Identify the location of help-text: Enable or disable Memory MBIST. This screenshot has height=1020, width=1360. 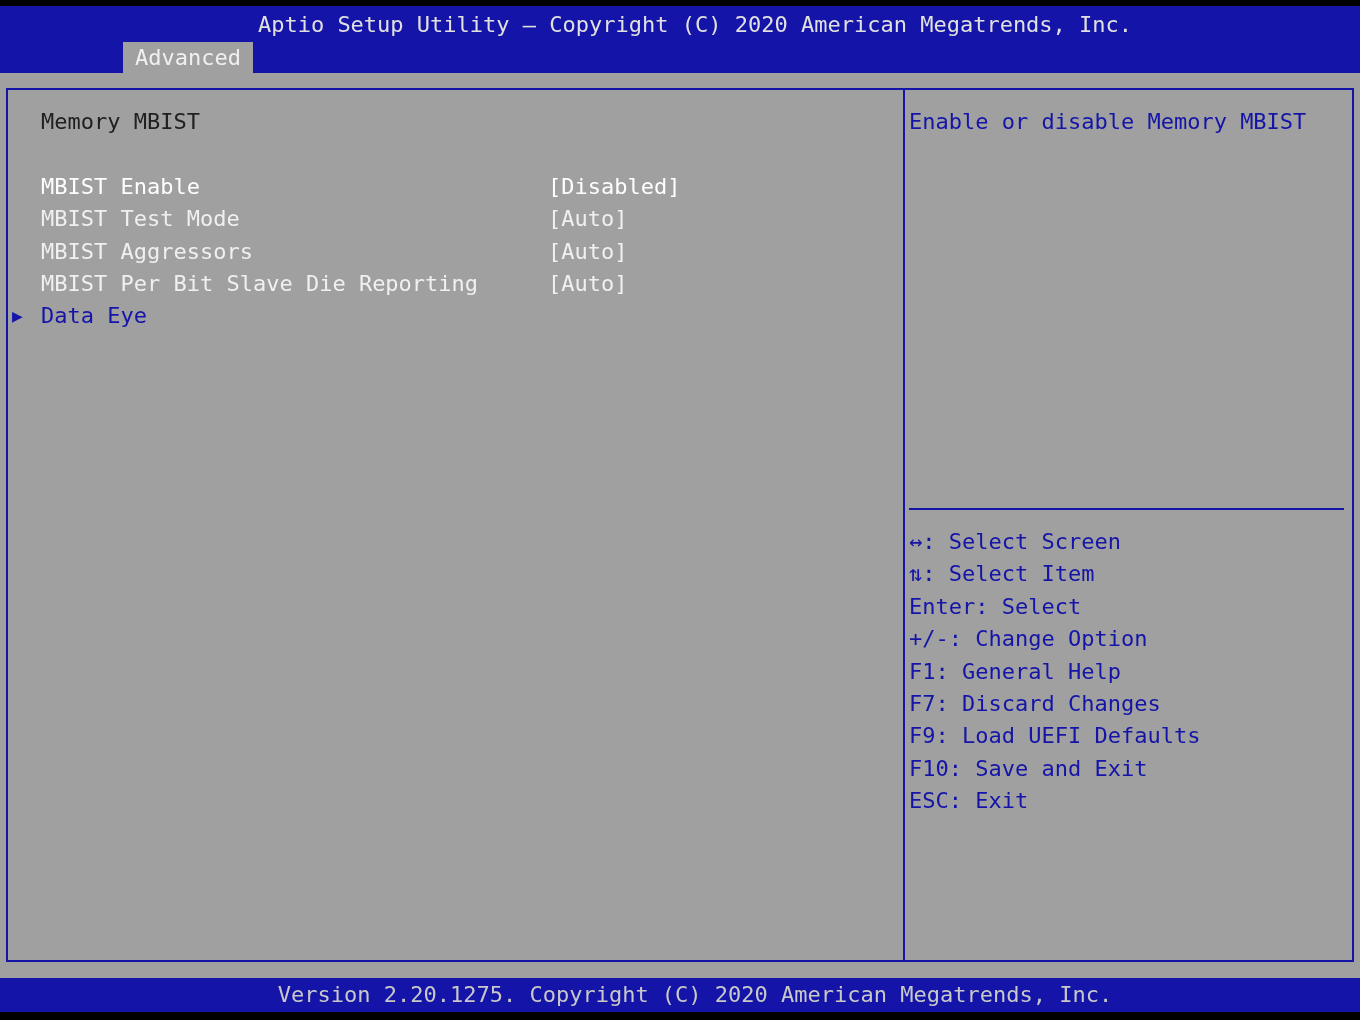
(1108, 122).